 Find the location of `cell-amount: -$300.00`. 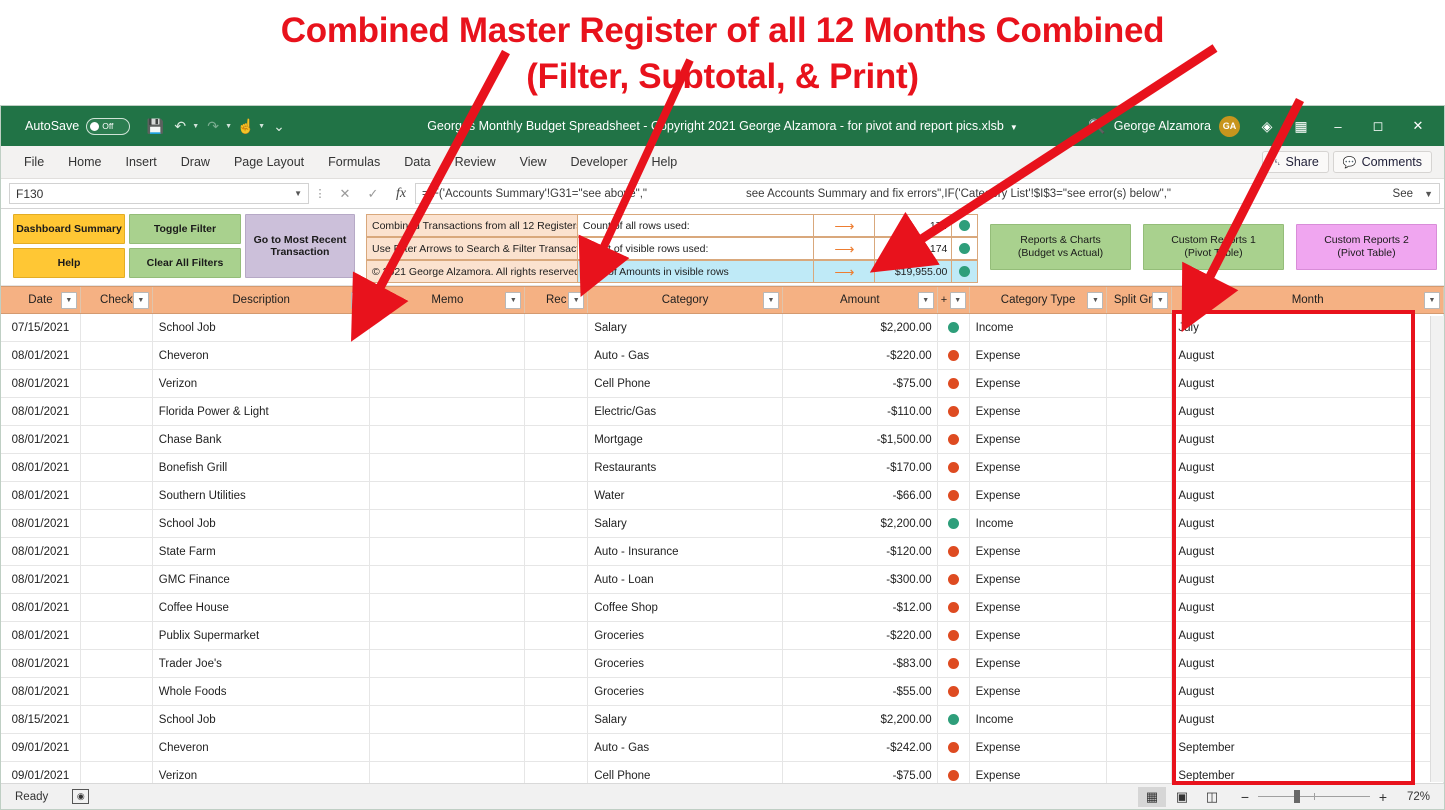

cell-amount: -$300.00 is located at coordinates (860, 579).